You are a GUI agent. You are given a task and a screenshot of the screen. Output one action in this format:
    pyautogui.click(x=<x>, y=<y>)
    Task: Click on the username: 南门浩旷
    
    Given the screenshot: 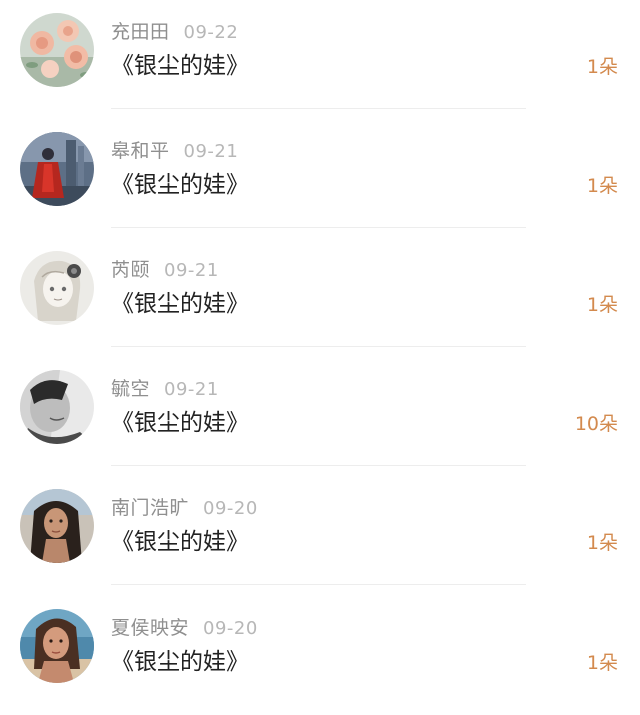 What is the action you would take?
    pyautogui.click(x=150, y=508)
    